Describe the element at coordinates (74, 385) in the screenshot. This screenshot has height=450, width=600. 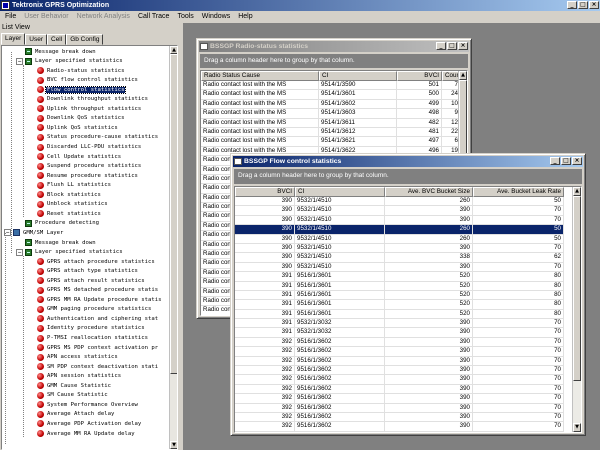
I see `tree-item: GMM Cause Statistic` at that location.